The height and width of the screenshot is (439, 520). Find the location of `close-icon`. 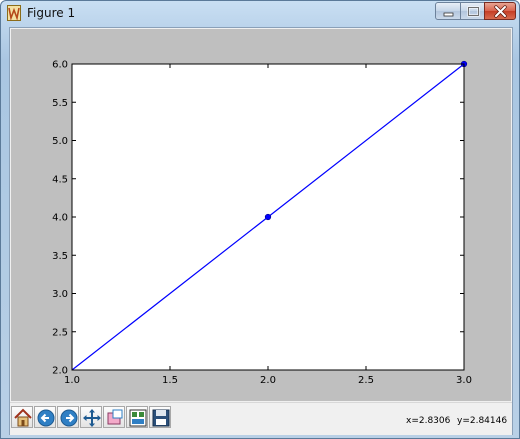

close-icon is located at coordinates (500, 11).